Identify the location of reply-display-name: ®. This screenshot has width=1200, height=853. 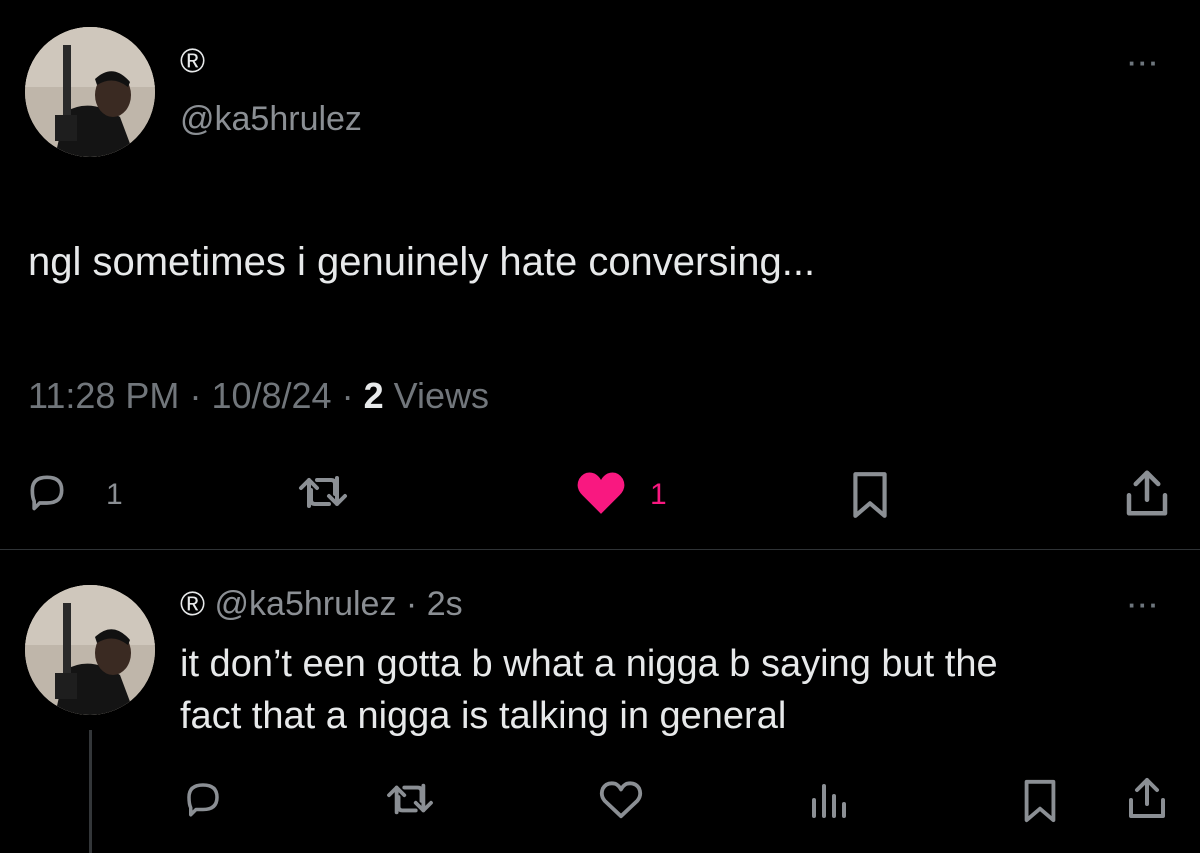
(192, 604).